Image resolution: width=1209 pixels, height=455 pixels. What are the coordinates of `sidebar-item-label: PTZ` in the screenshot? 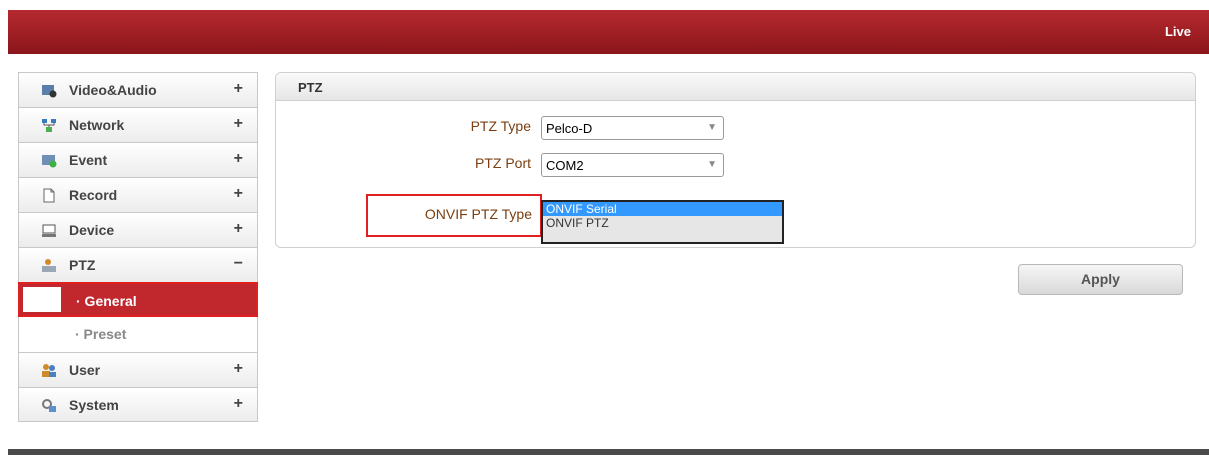 It's located at (82, 265).